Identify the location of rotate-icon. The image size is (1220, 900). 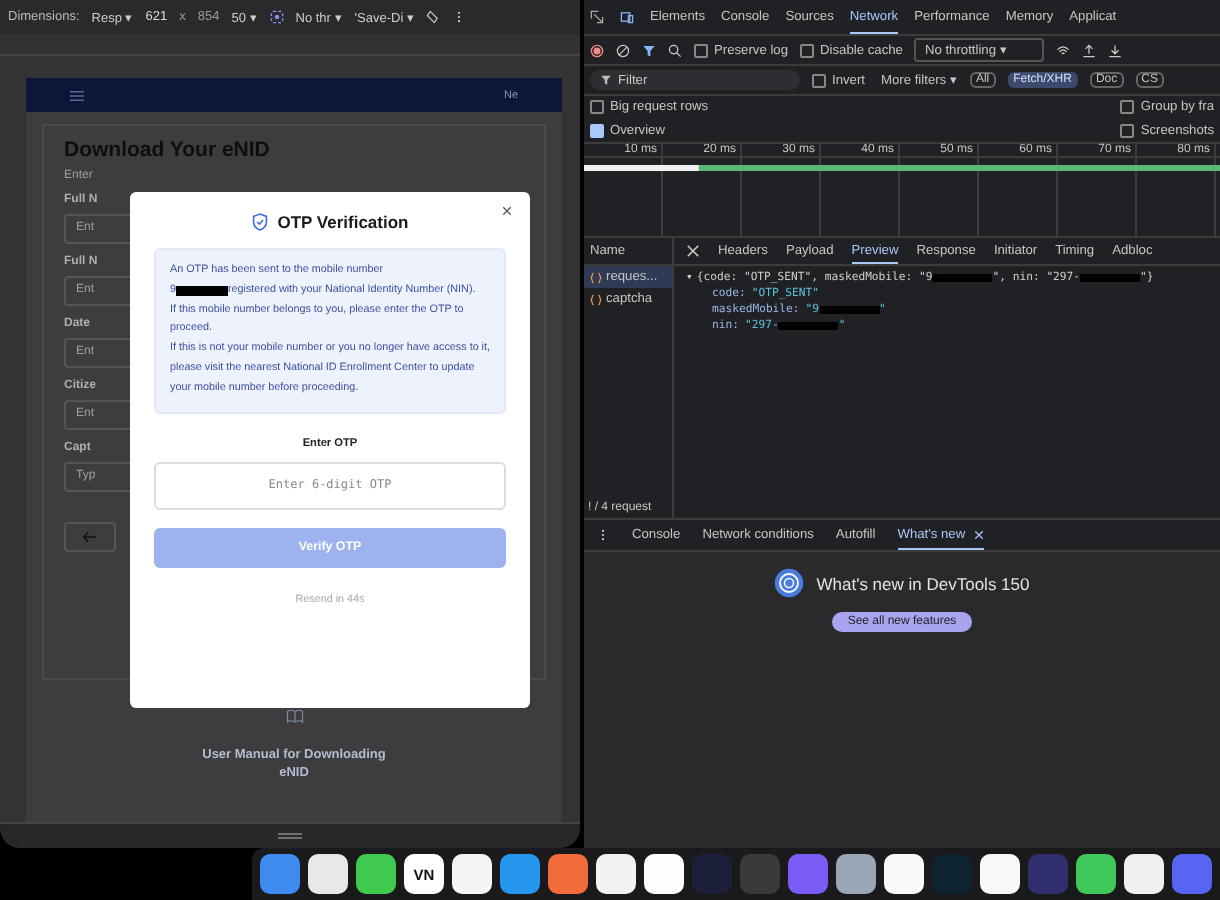
(433, 17).